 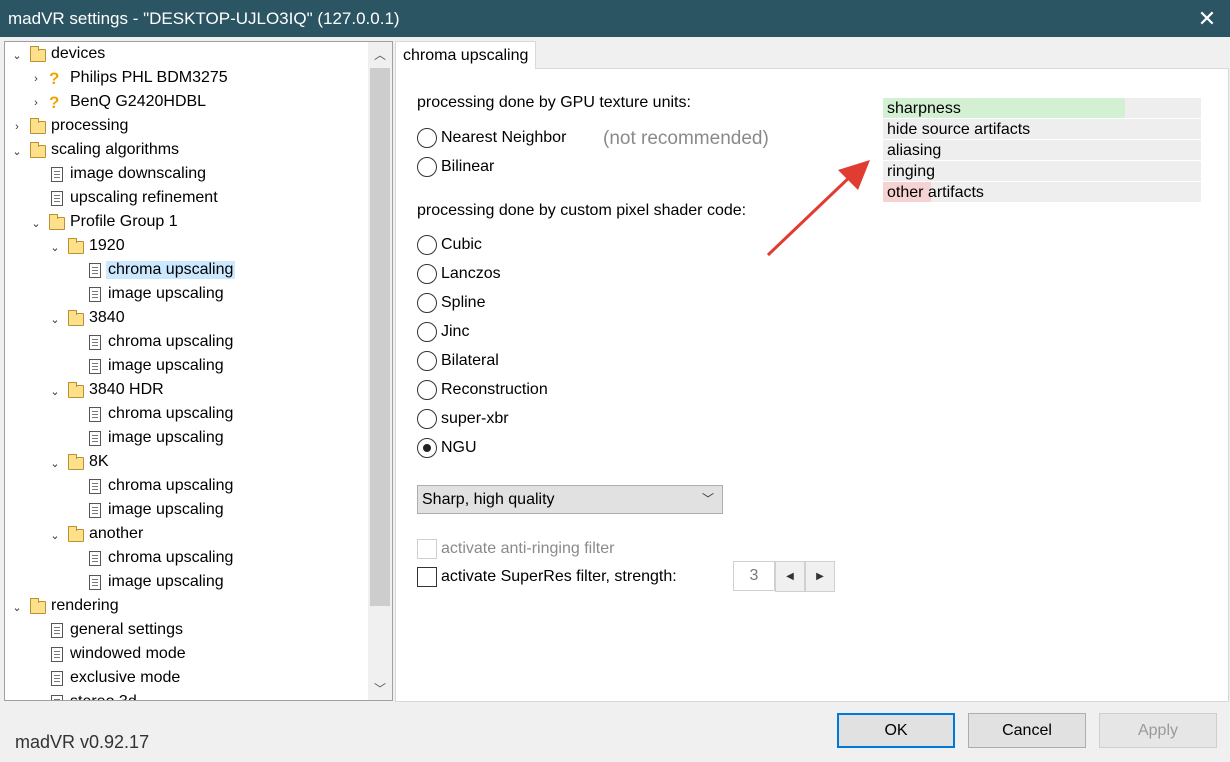 I want to click on tree-item: general settings, so click(x=185, y=631).